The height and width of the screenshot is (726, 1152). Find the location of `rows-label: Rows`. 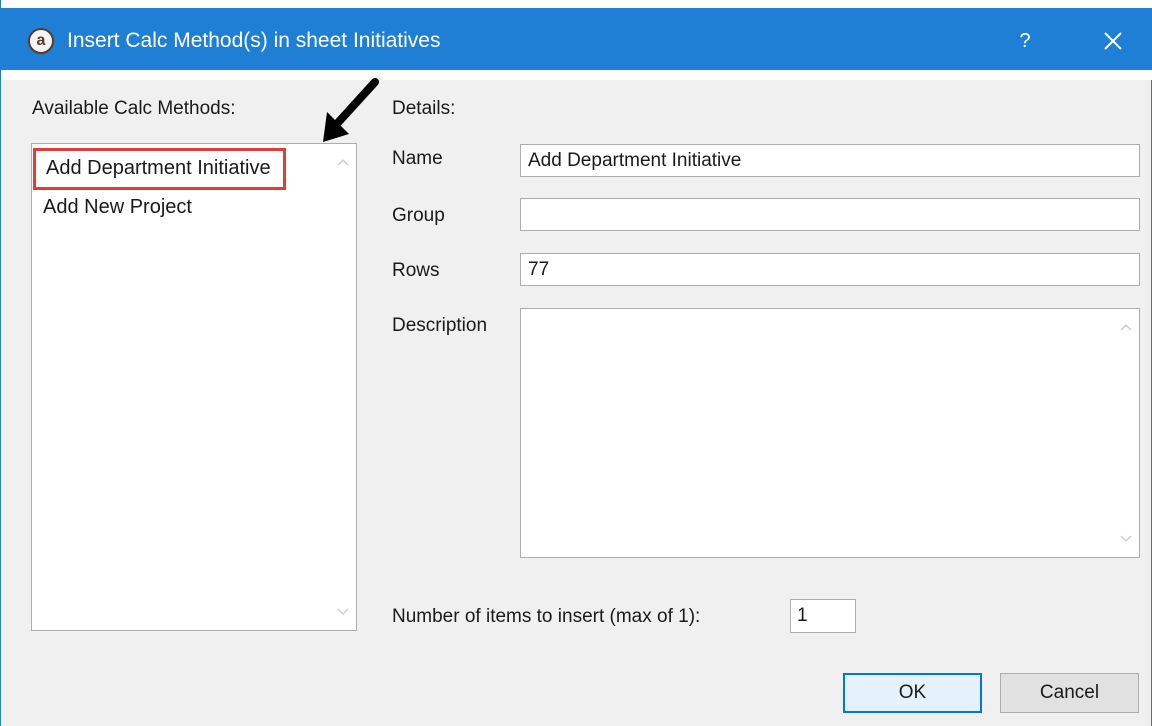

rows-label: Rows is located at coordinates (416, 270).